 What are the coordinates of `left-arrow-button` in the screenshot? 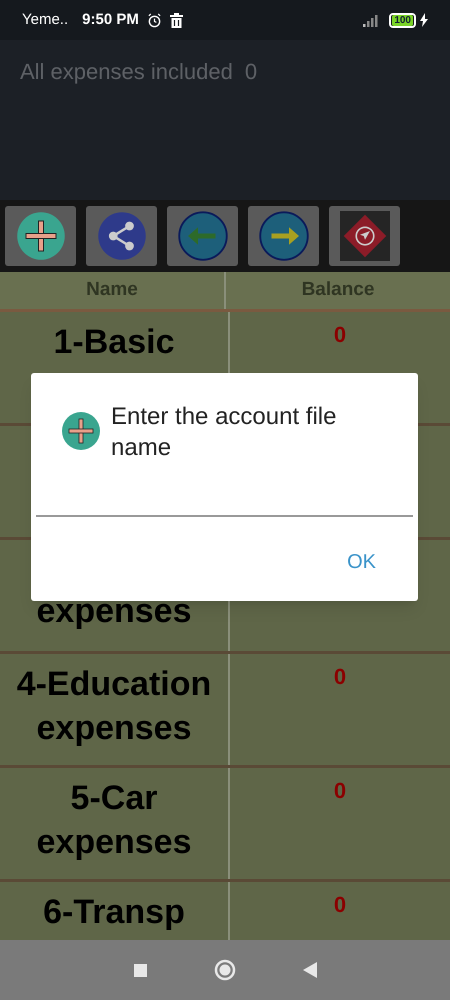 It's located at (202, 236).